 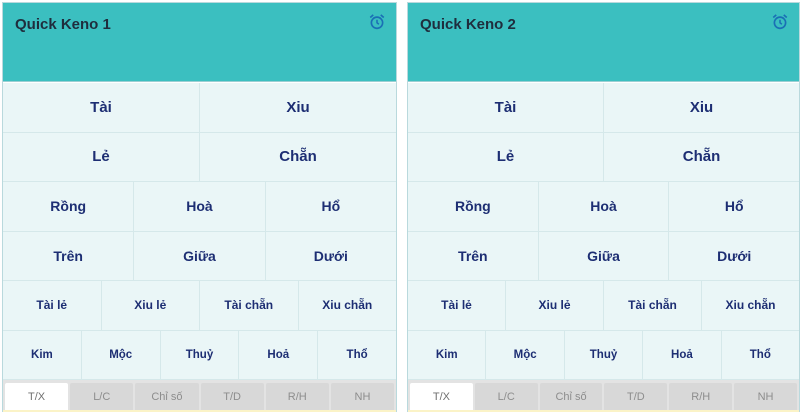 What do you see at coordinates (468, 24) in the screenshot?
I see `board-title: Quick Keno 2` at bounding box center [468, 24].